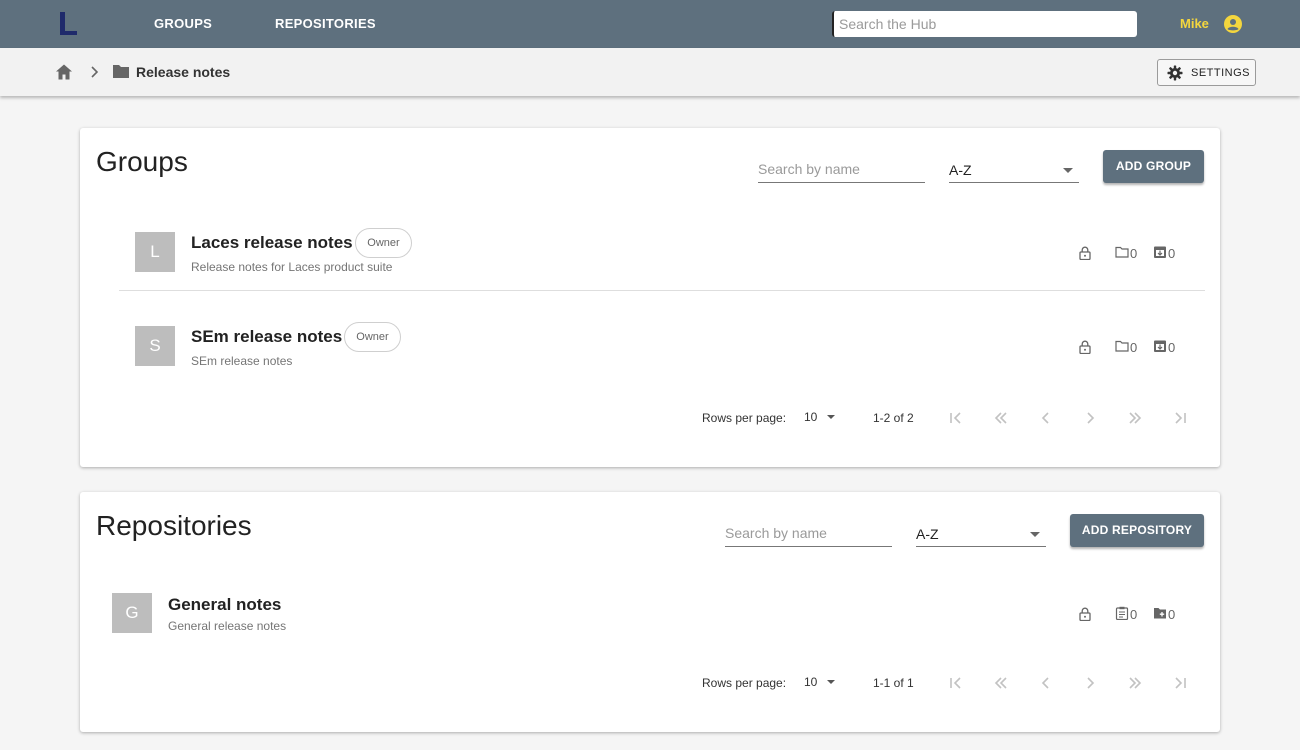 The image size is (1300, 750). What do you see at coordinates (1160, 613) in the screenshot?
I see `folder-plus-icon` at bounding box center [1160, 613].